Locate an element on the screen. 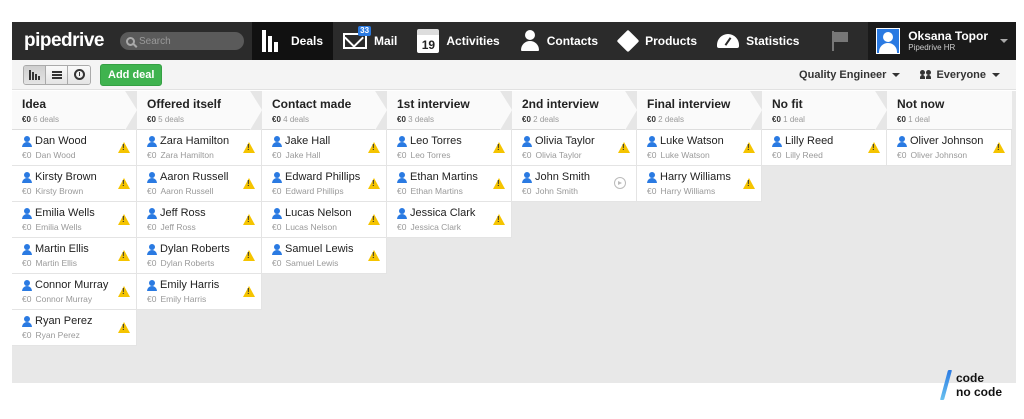 Image resolution: width=1024 pixels, height=419 pixels. calendar-icon: 19 is located at coordinates (428, 41).